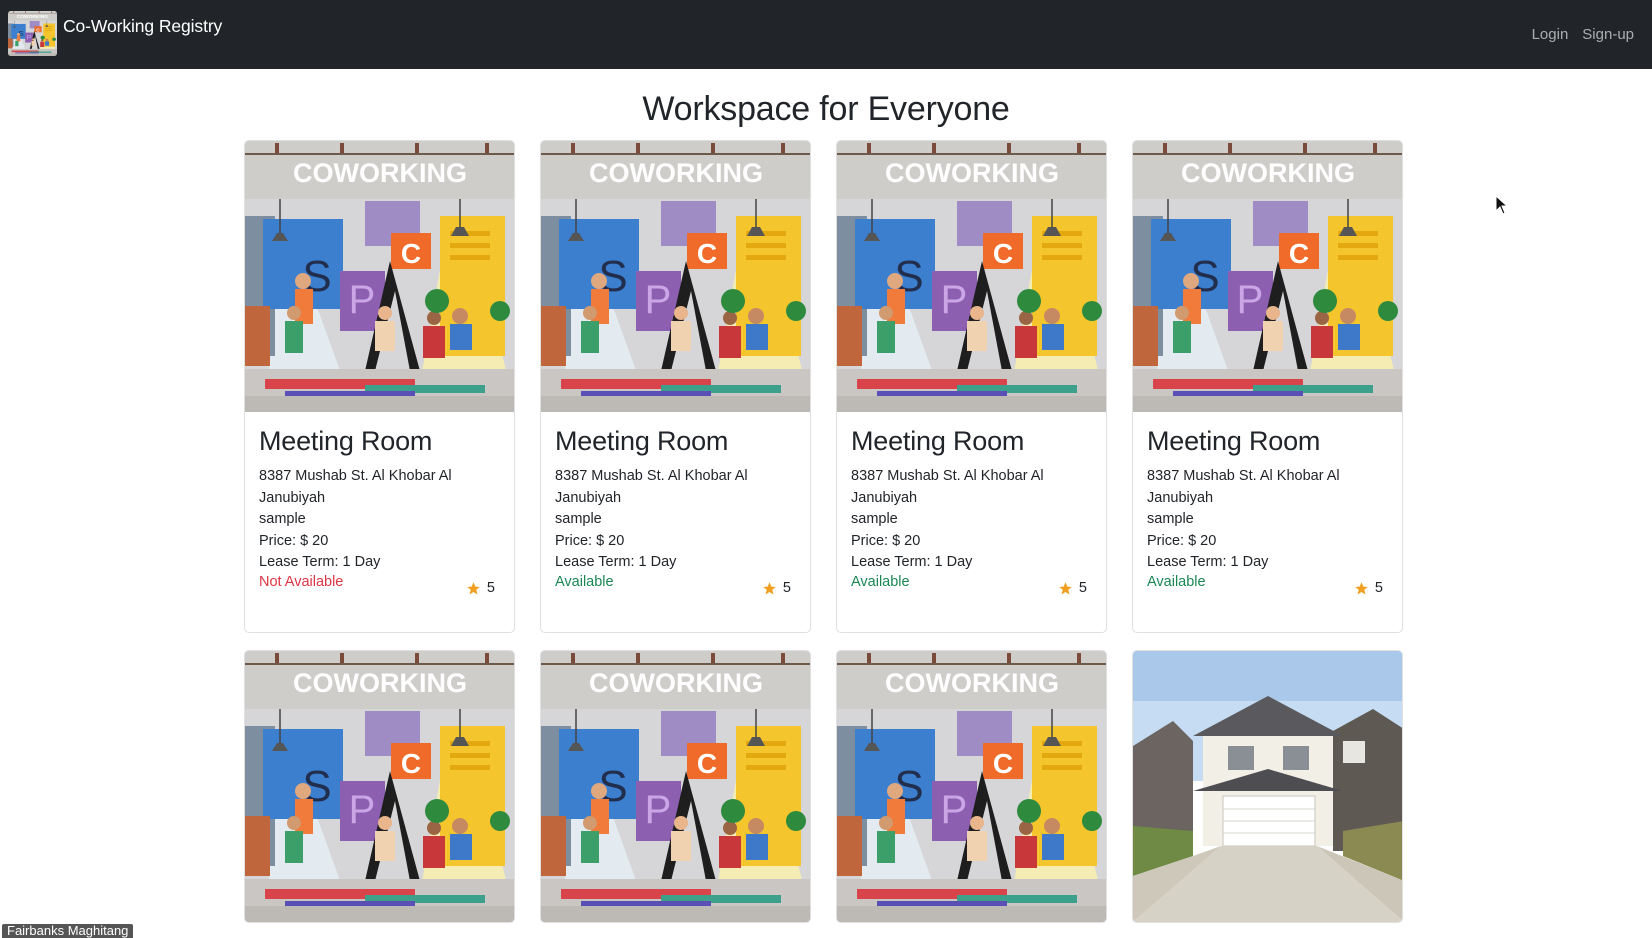  I want to click on brand-name: Co-Working Registry, so click(143, 26).